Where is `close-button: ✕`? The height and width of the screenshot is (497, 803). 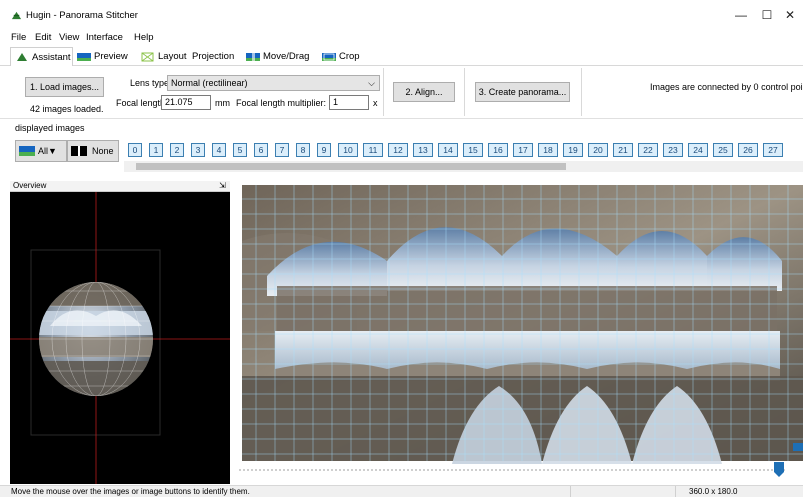 close-button: ✕ is located at coordinates (789, 15).